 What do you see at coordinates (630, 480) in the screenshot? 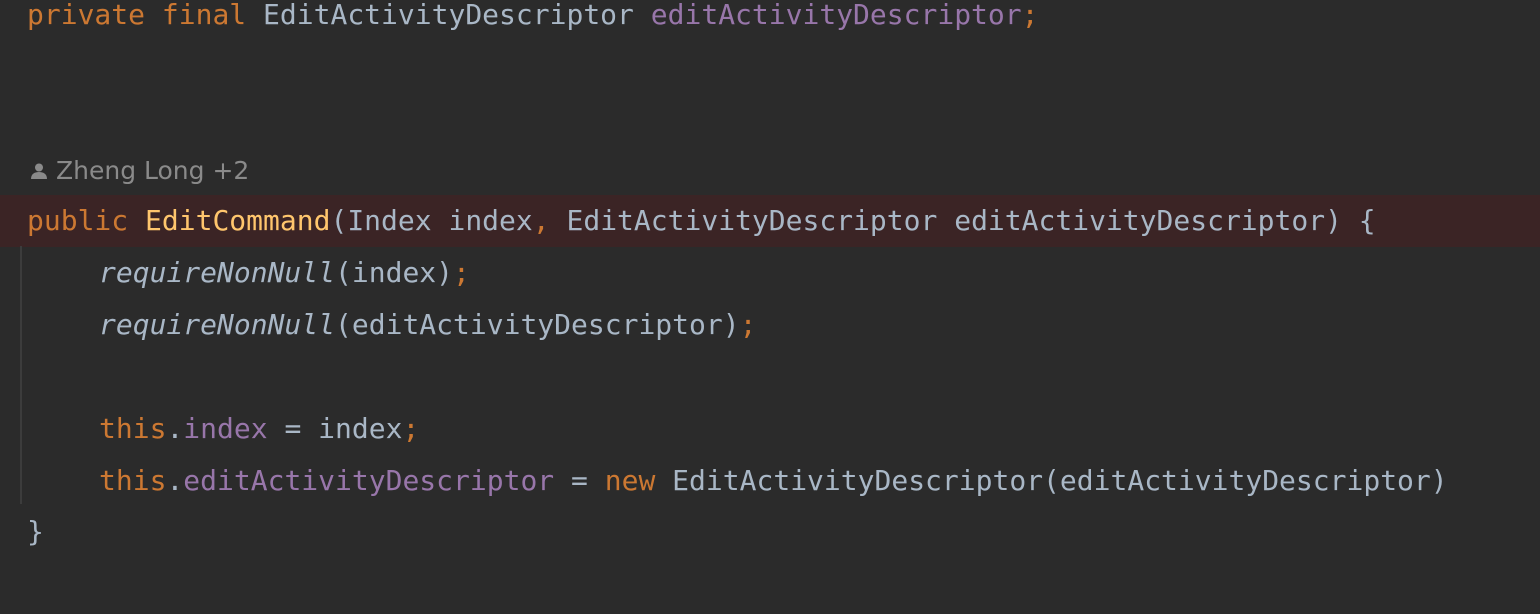
I see `keyword-new: new` at bounding box center [630, 480].